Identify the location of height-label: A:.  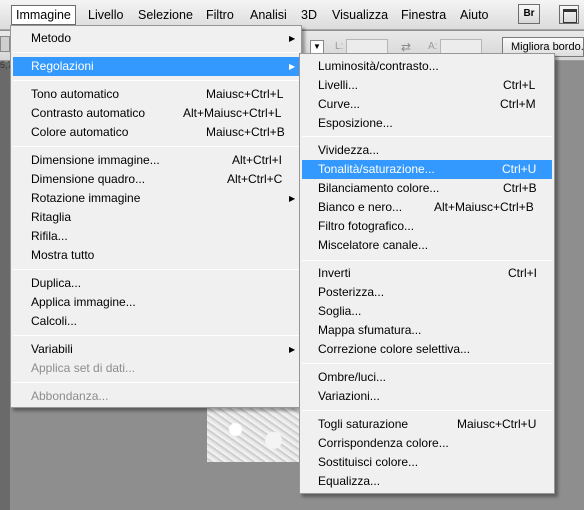
(433, 46).